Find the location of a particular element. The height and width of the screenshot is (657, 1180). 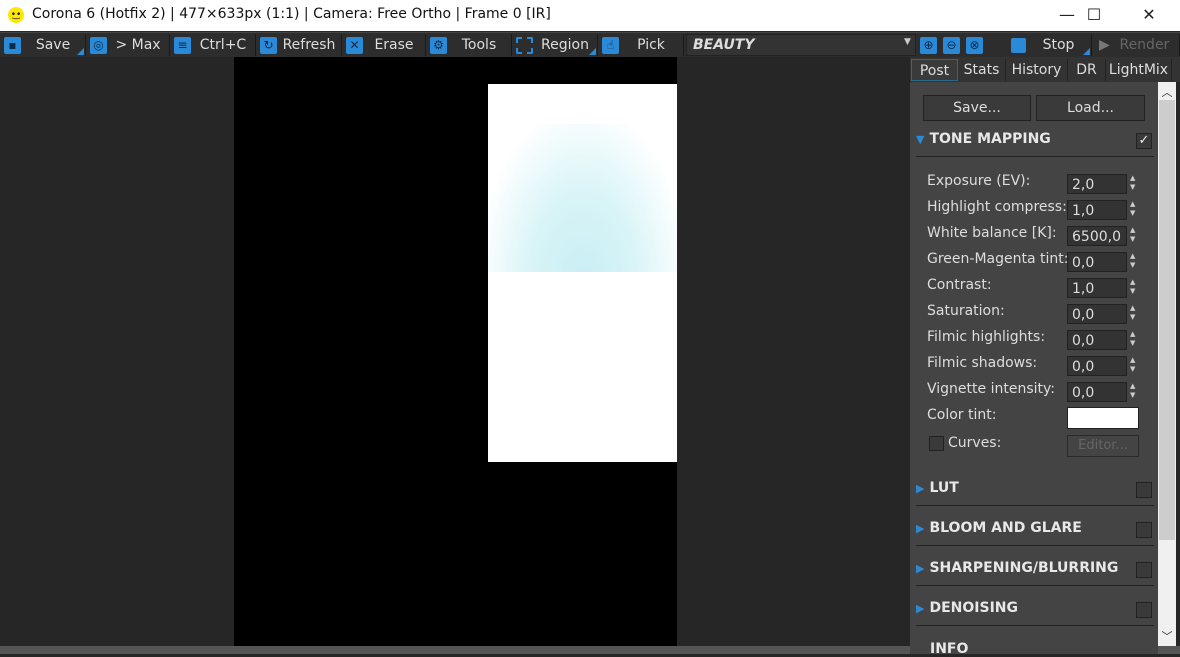

param-label: Saturation: is located at coordinates (966, 311).